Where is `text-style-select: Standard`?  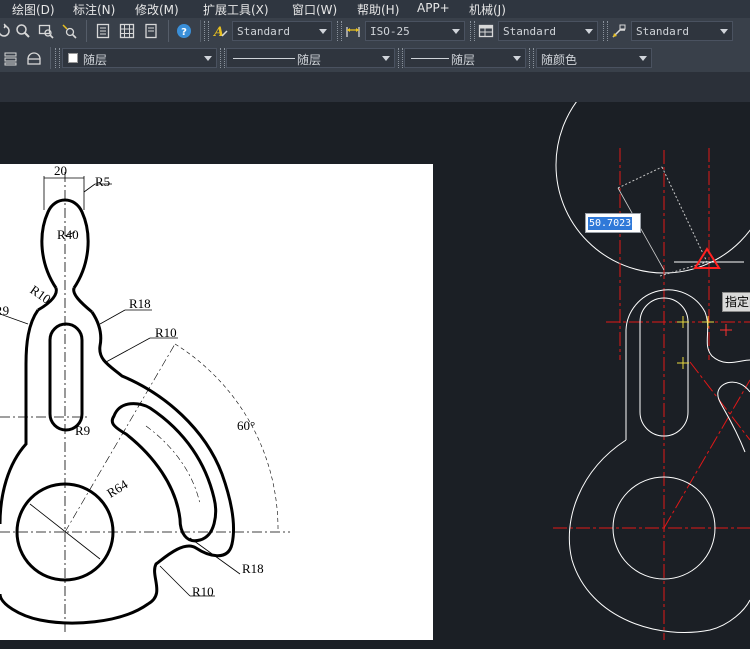 text-style-select: Standard is located at coordinates (282, 31).